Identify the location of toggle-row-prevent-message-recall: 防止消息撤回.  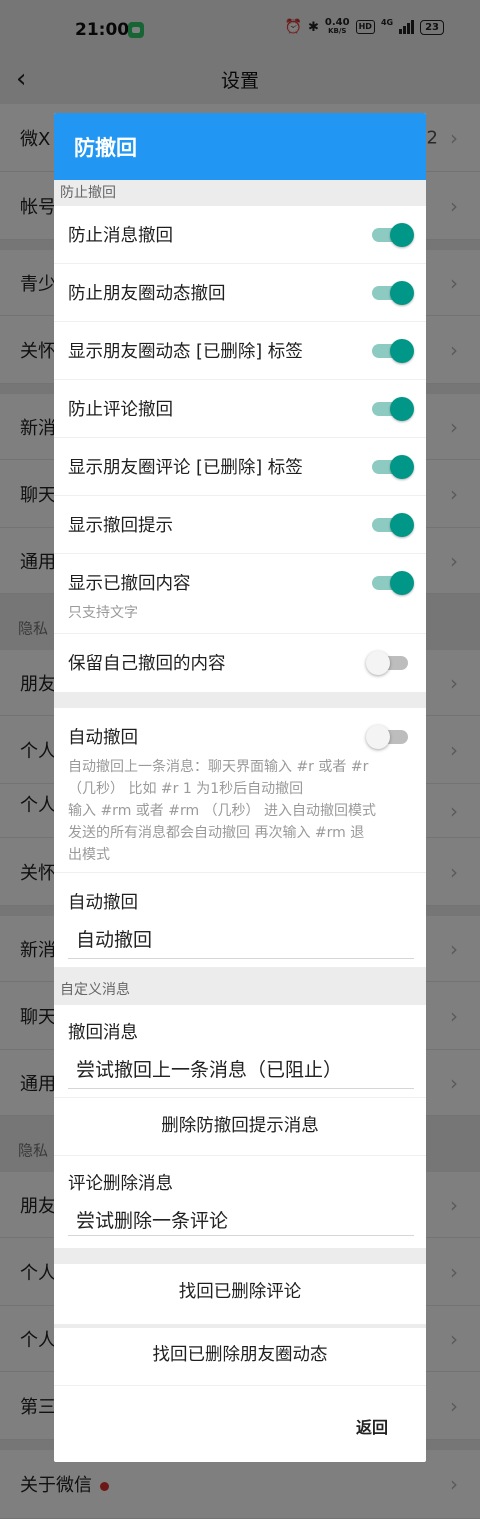
(240, 235).